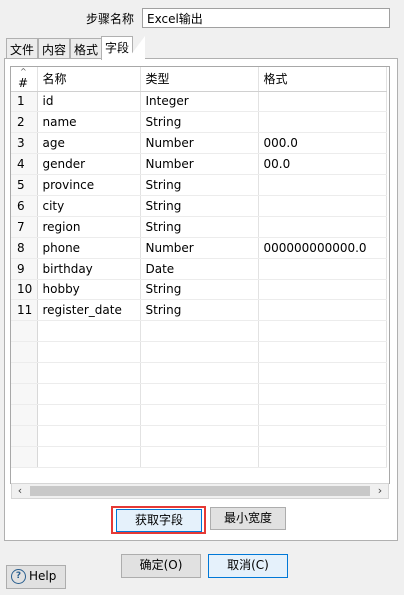 This screenshot has width=404, height=595. I want to click on table-row: 5 province String, so click(199, 185).